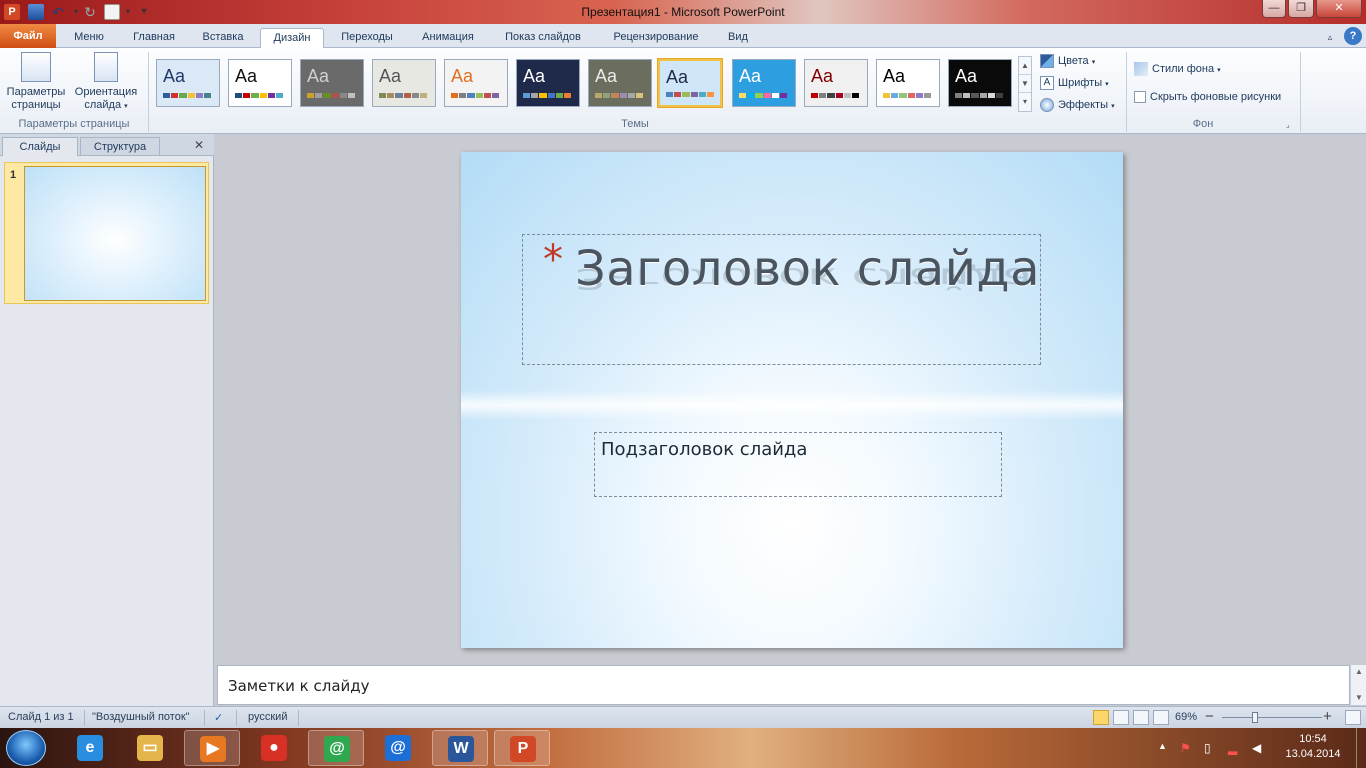 This screenshot has width=1366, height=768. What do you see at coordinates (1077, 105) in the screenshot?
I see `effects-button: Эффекты ▾` at bounding box center [1077, 105].